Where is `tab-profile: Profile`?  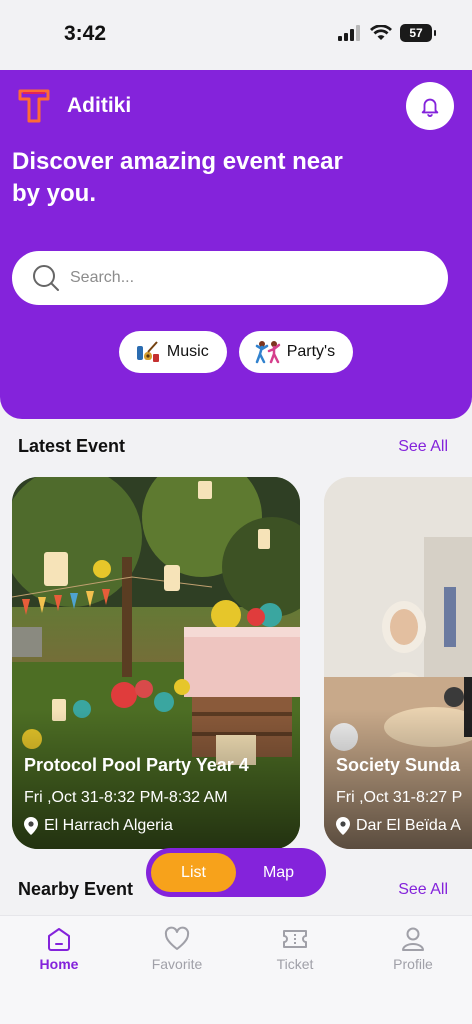
tab-profile: Profile is located at coordinates (413, 949).